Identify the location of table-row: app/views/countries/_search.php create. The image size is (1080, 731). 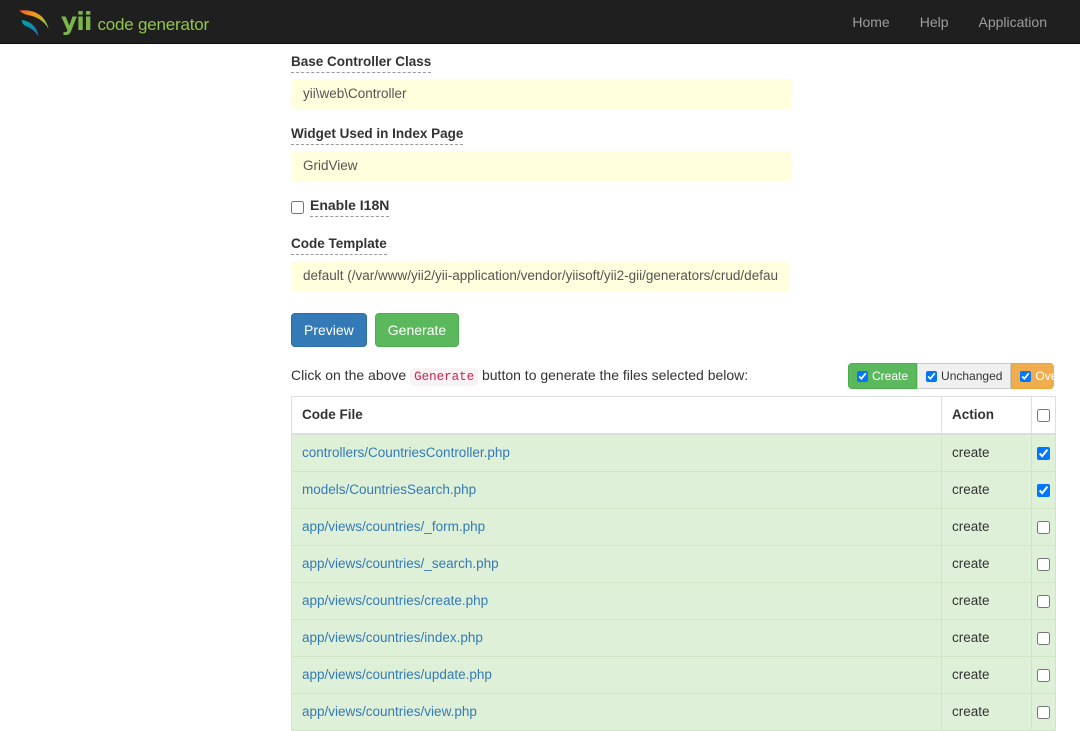
(673, 564).